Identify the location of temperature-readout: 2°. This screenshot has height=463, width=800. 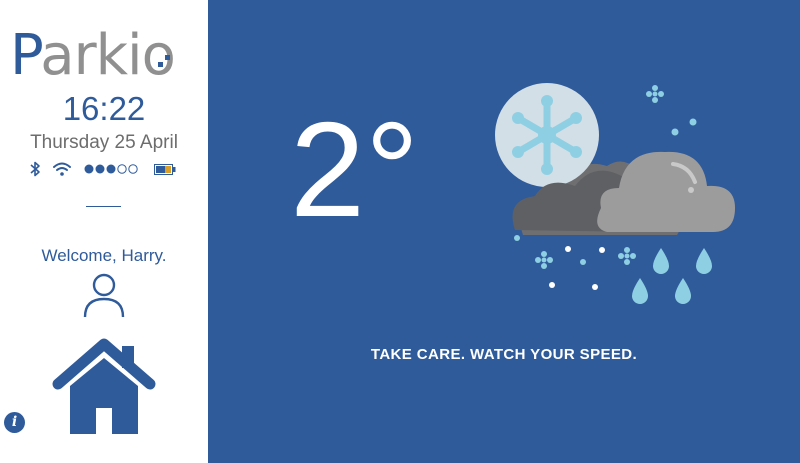
(355, 169).